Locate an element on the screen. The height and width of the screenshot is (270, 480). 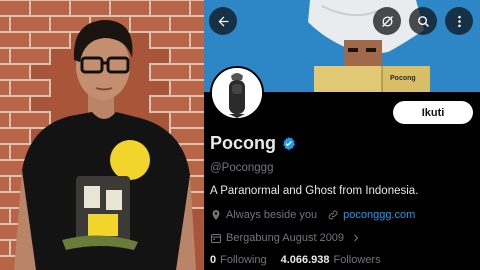
location-pin-icon is located at coordinates (216, 215).